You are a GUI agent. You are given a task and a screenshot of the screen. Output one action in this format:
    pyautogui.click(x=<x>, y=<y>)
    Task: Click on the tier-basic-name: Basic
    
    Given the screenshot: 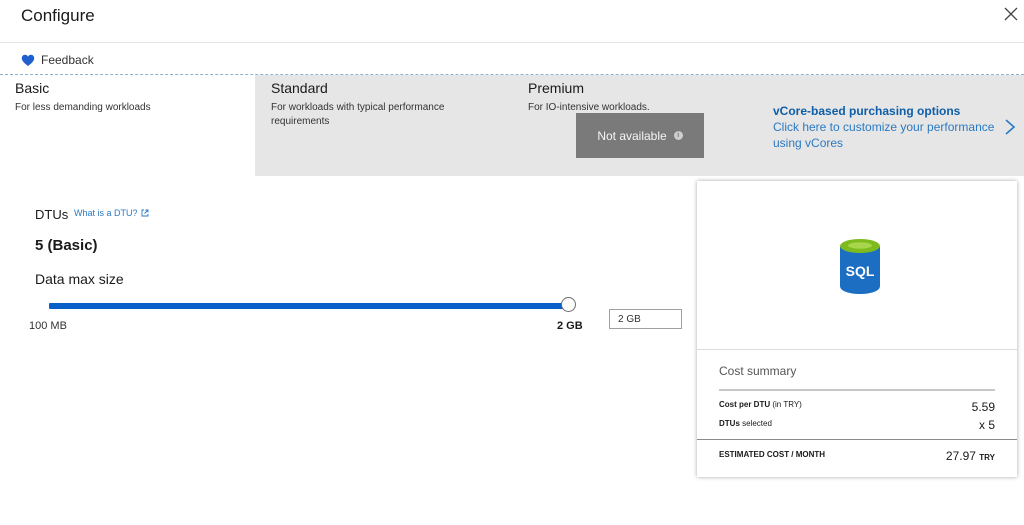 What is the action you would take?
    pyautogui.click(x=32, y=88)
    